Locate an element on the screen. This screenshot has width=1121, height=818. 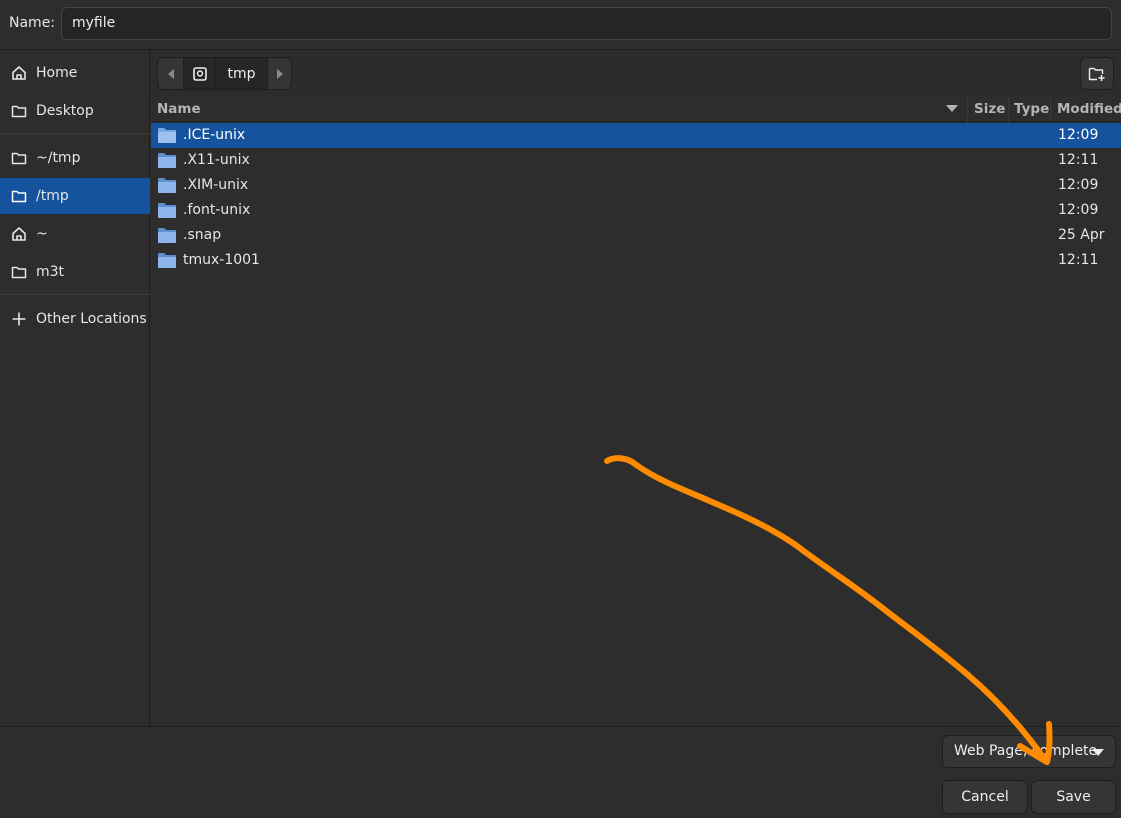
plus-icon is located at coordinates (19, 319).